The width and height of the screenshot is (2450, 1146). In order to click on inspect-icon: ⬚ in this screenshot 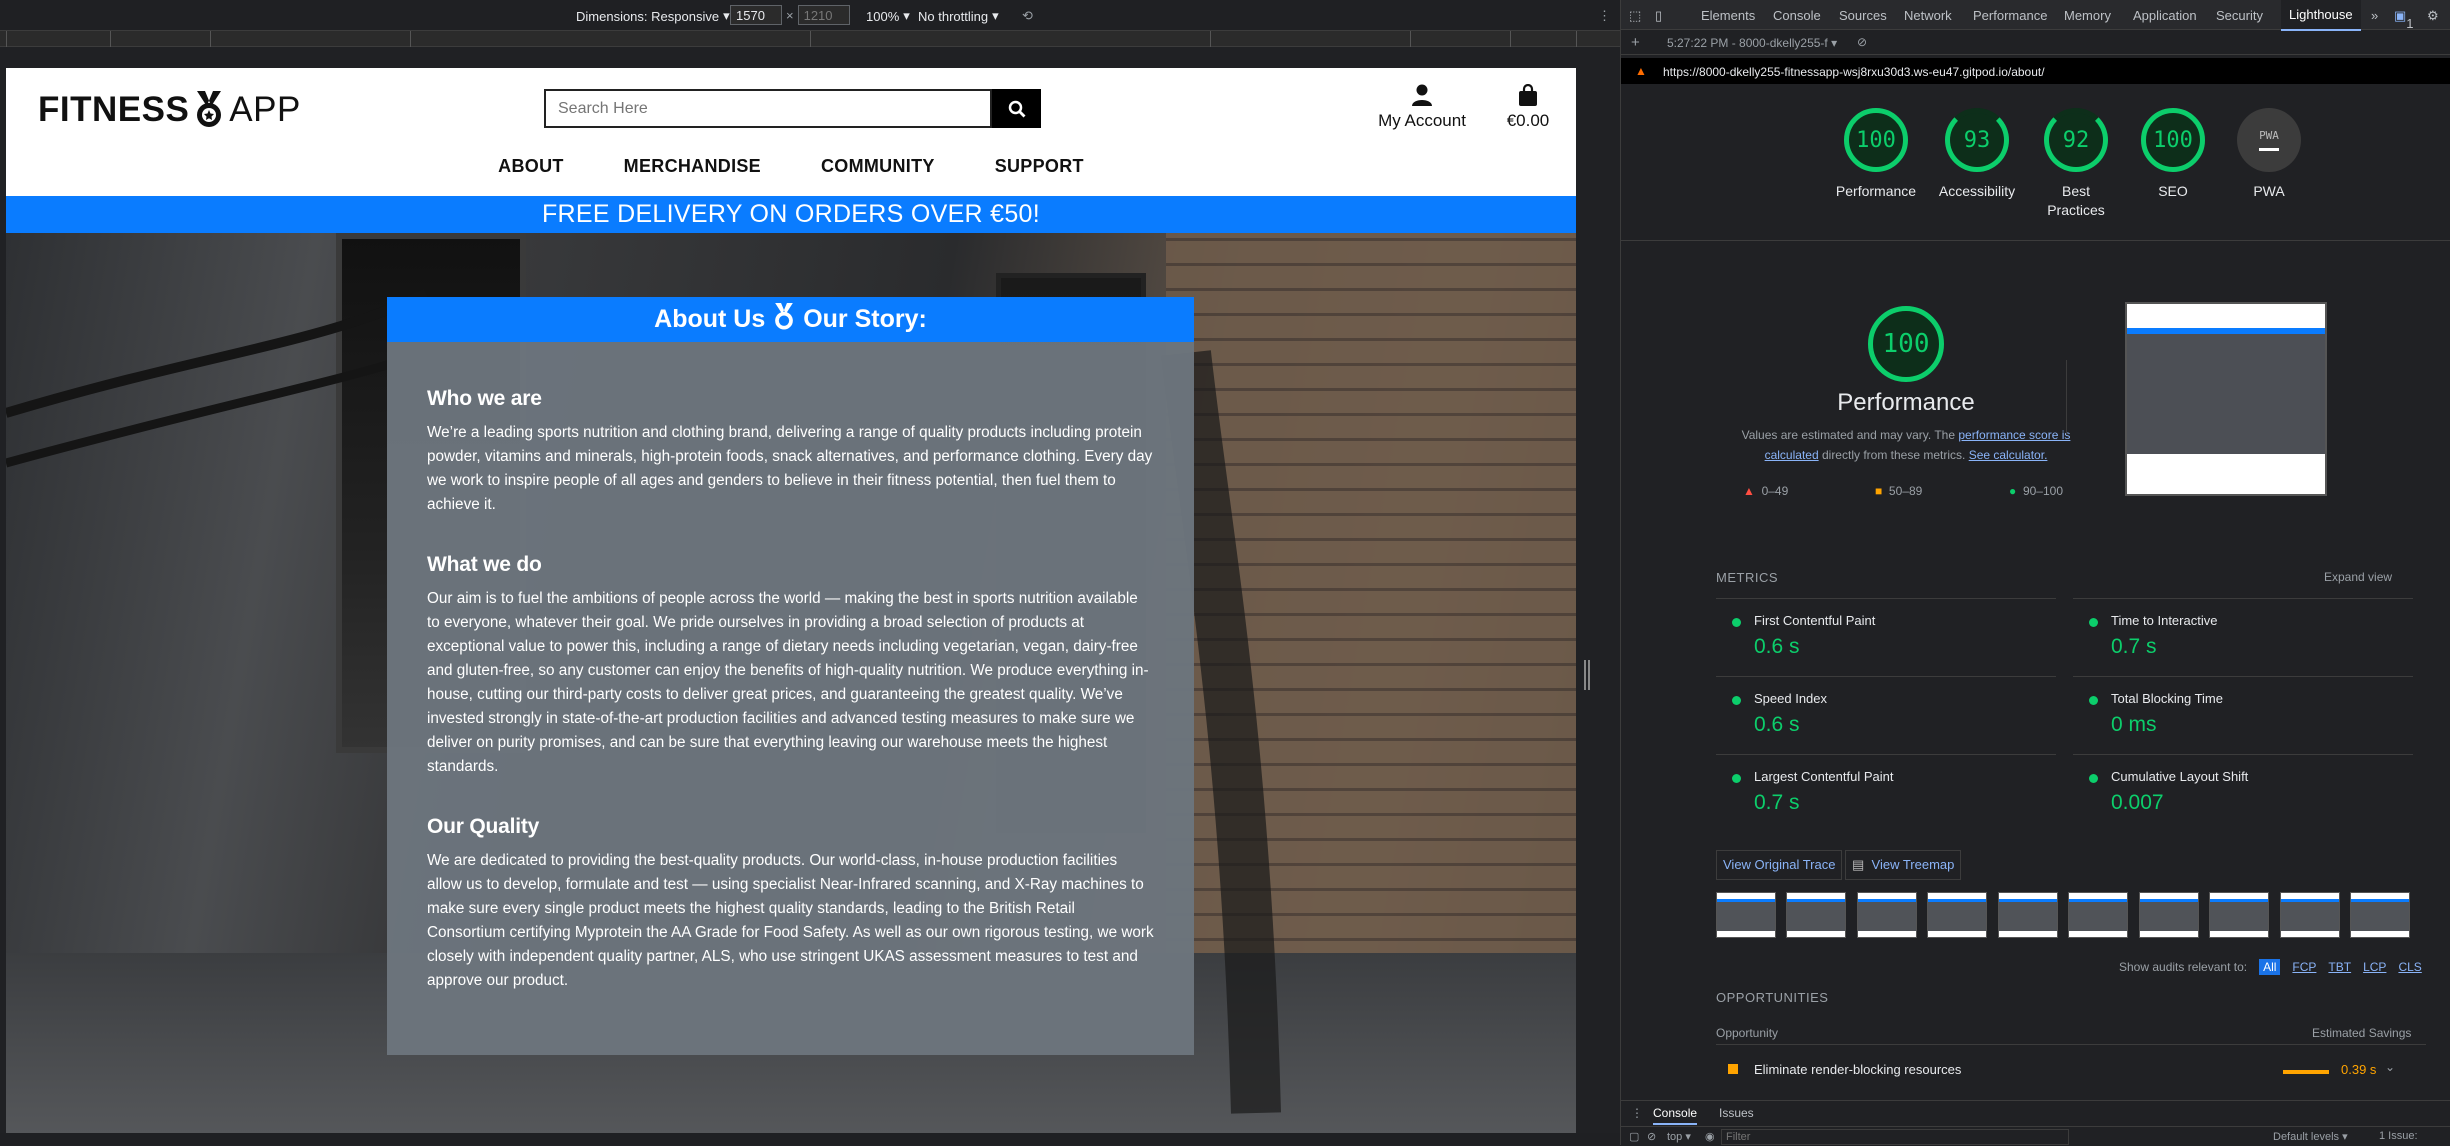, I will do `click(1635, 16)`.